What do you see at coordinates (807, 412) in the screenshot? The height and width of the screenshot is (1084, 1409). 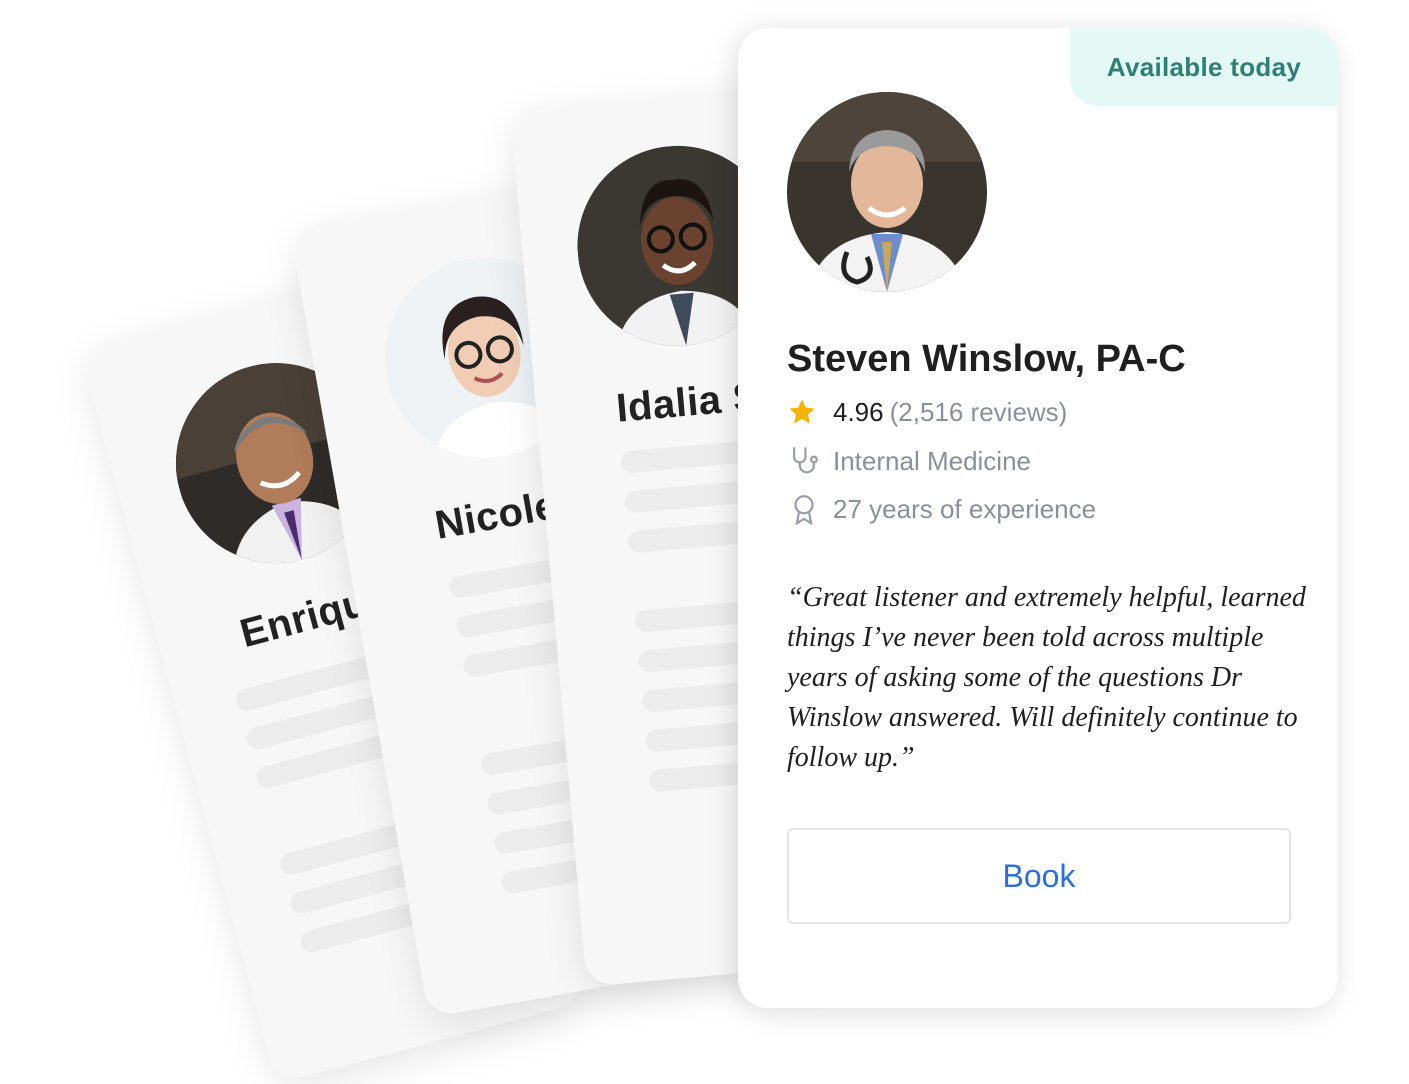 I see `star-icon` at bounding box center [807, 412].